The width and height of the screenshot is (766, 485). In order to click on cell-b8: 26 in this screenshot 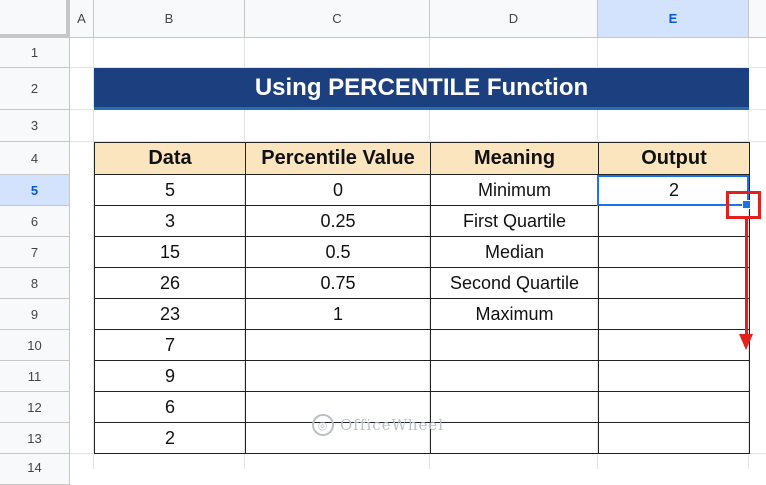, I will do `click(170, 283)`.